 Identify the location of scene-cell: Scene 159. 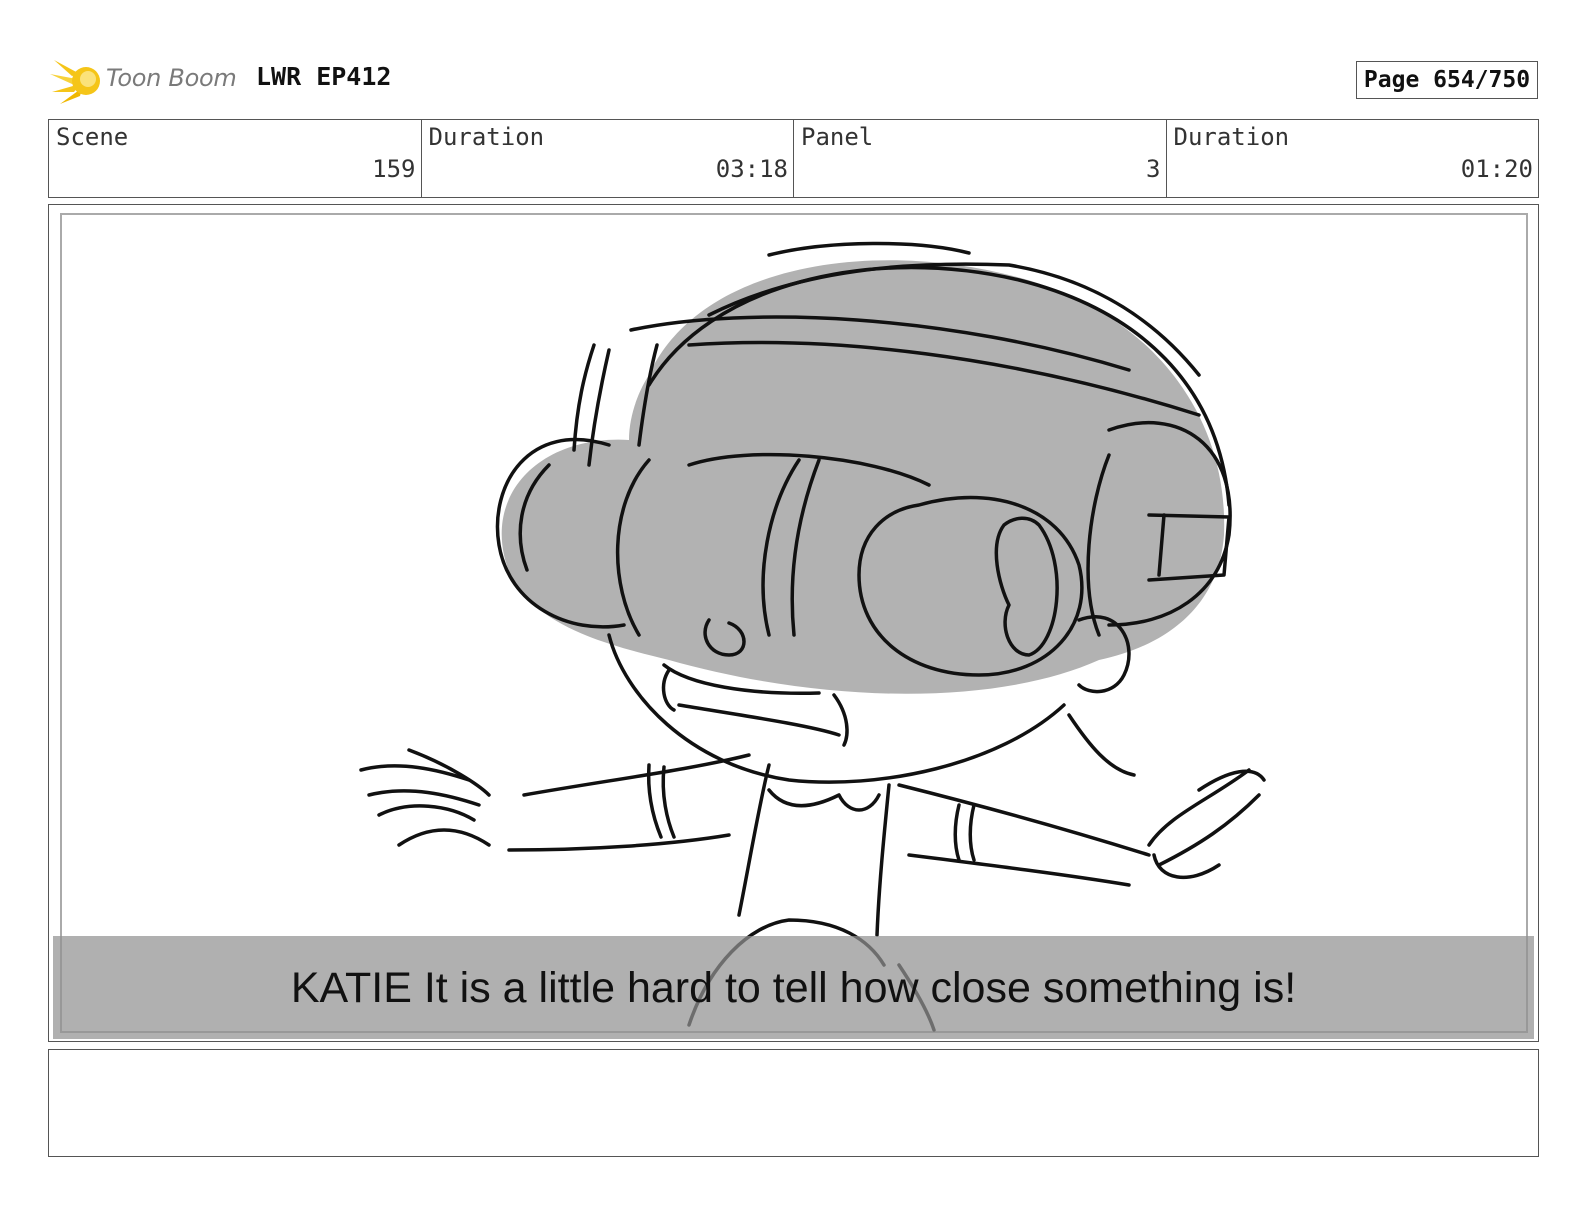
(235, 158).